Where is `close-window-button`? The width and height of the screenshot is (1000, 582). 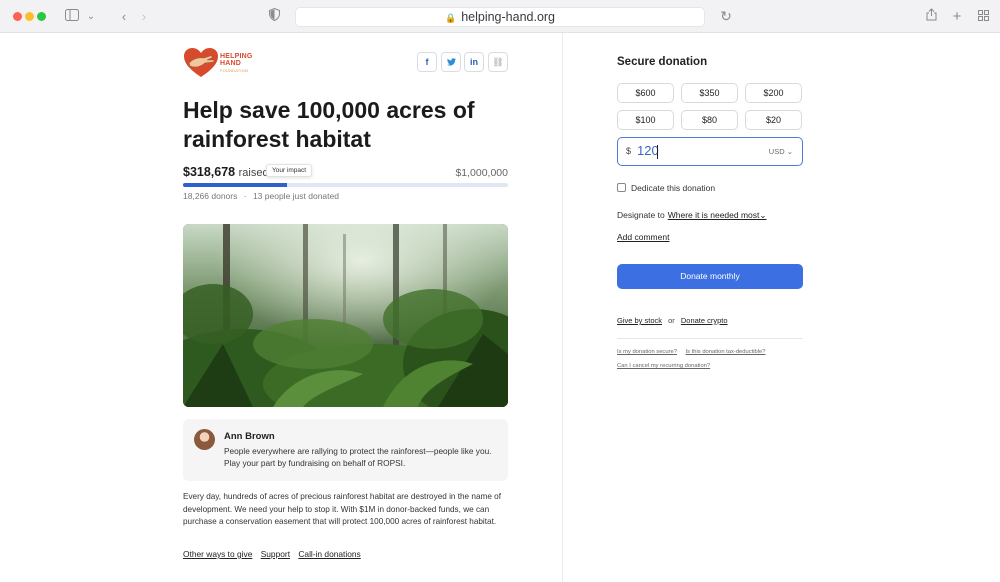 close-window-button is located at coordinates (17, 16).